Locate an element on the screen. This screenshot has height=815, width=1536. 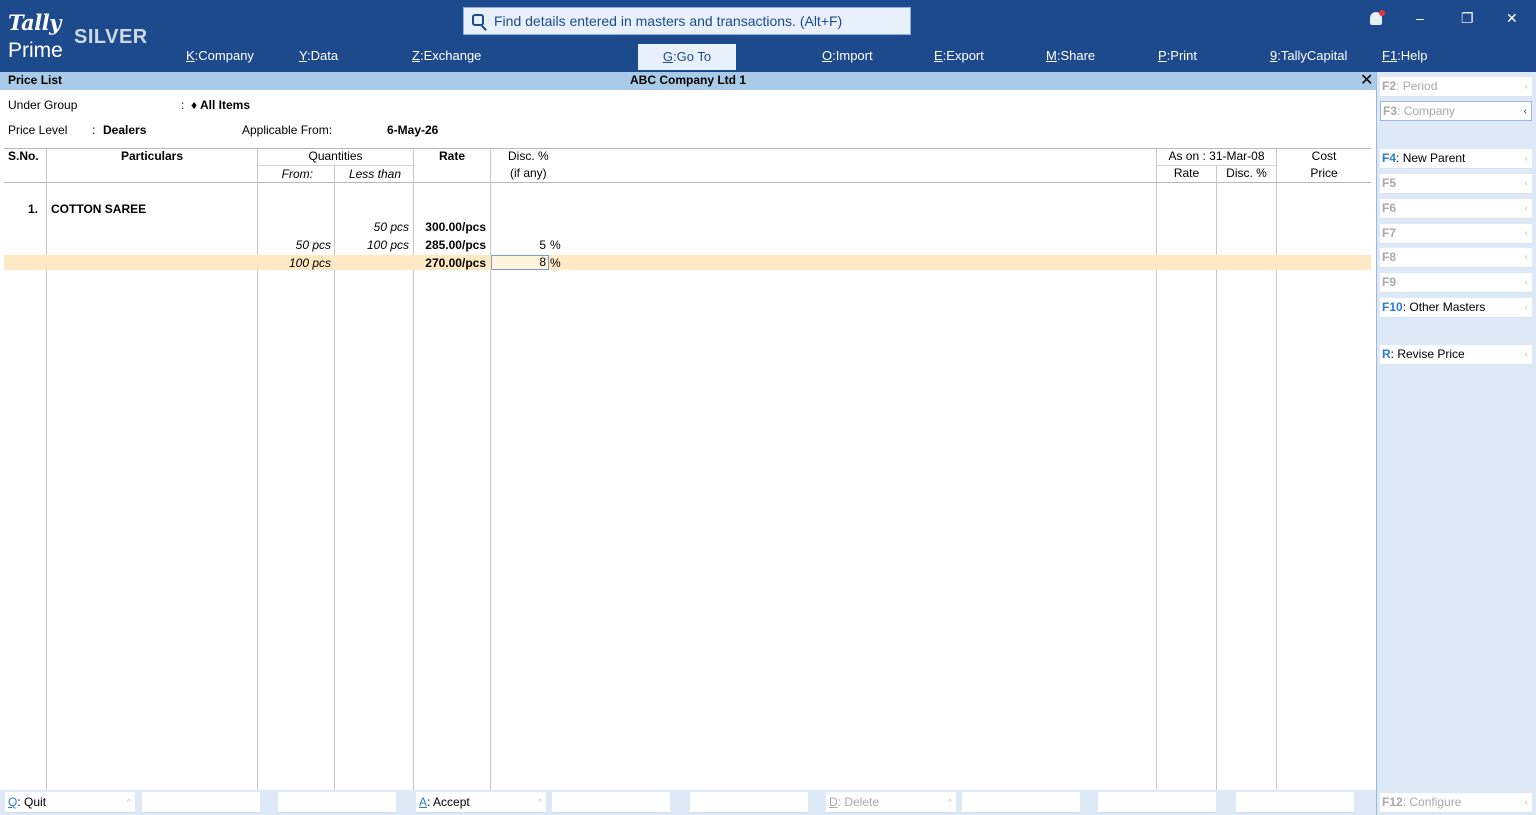
button-key: F9 is located at coordinates (1389, 282).